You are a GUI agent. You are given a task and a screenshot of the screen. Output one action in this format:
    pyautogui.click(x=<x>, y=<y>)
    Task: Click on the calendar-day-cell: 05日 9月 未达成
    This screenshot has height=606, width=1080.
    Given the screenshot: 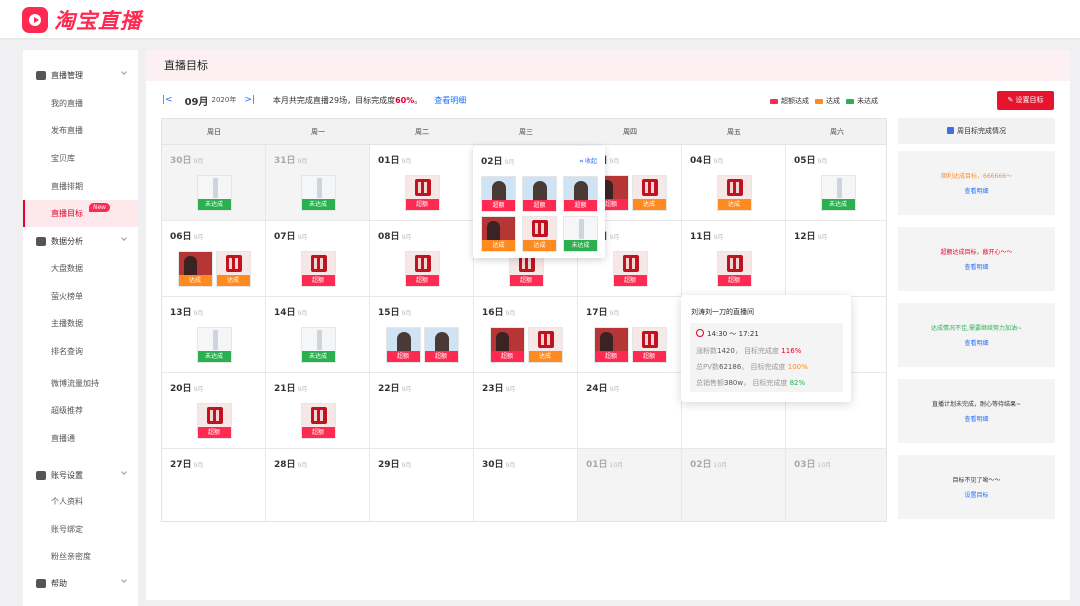 What is the action you would take?
    pyautogui.click(x=836, y=183)
    